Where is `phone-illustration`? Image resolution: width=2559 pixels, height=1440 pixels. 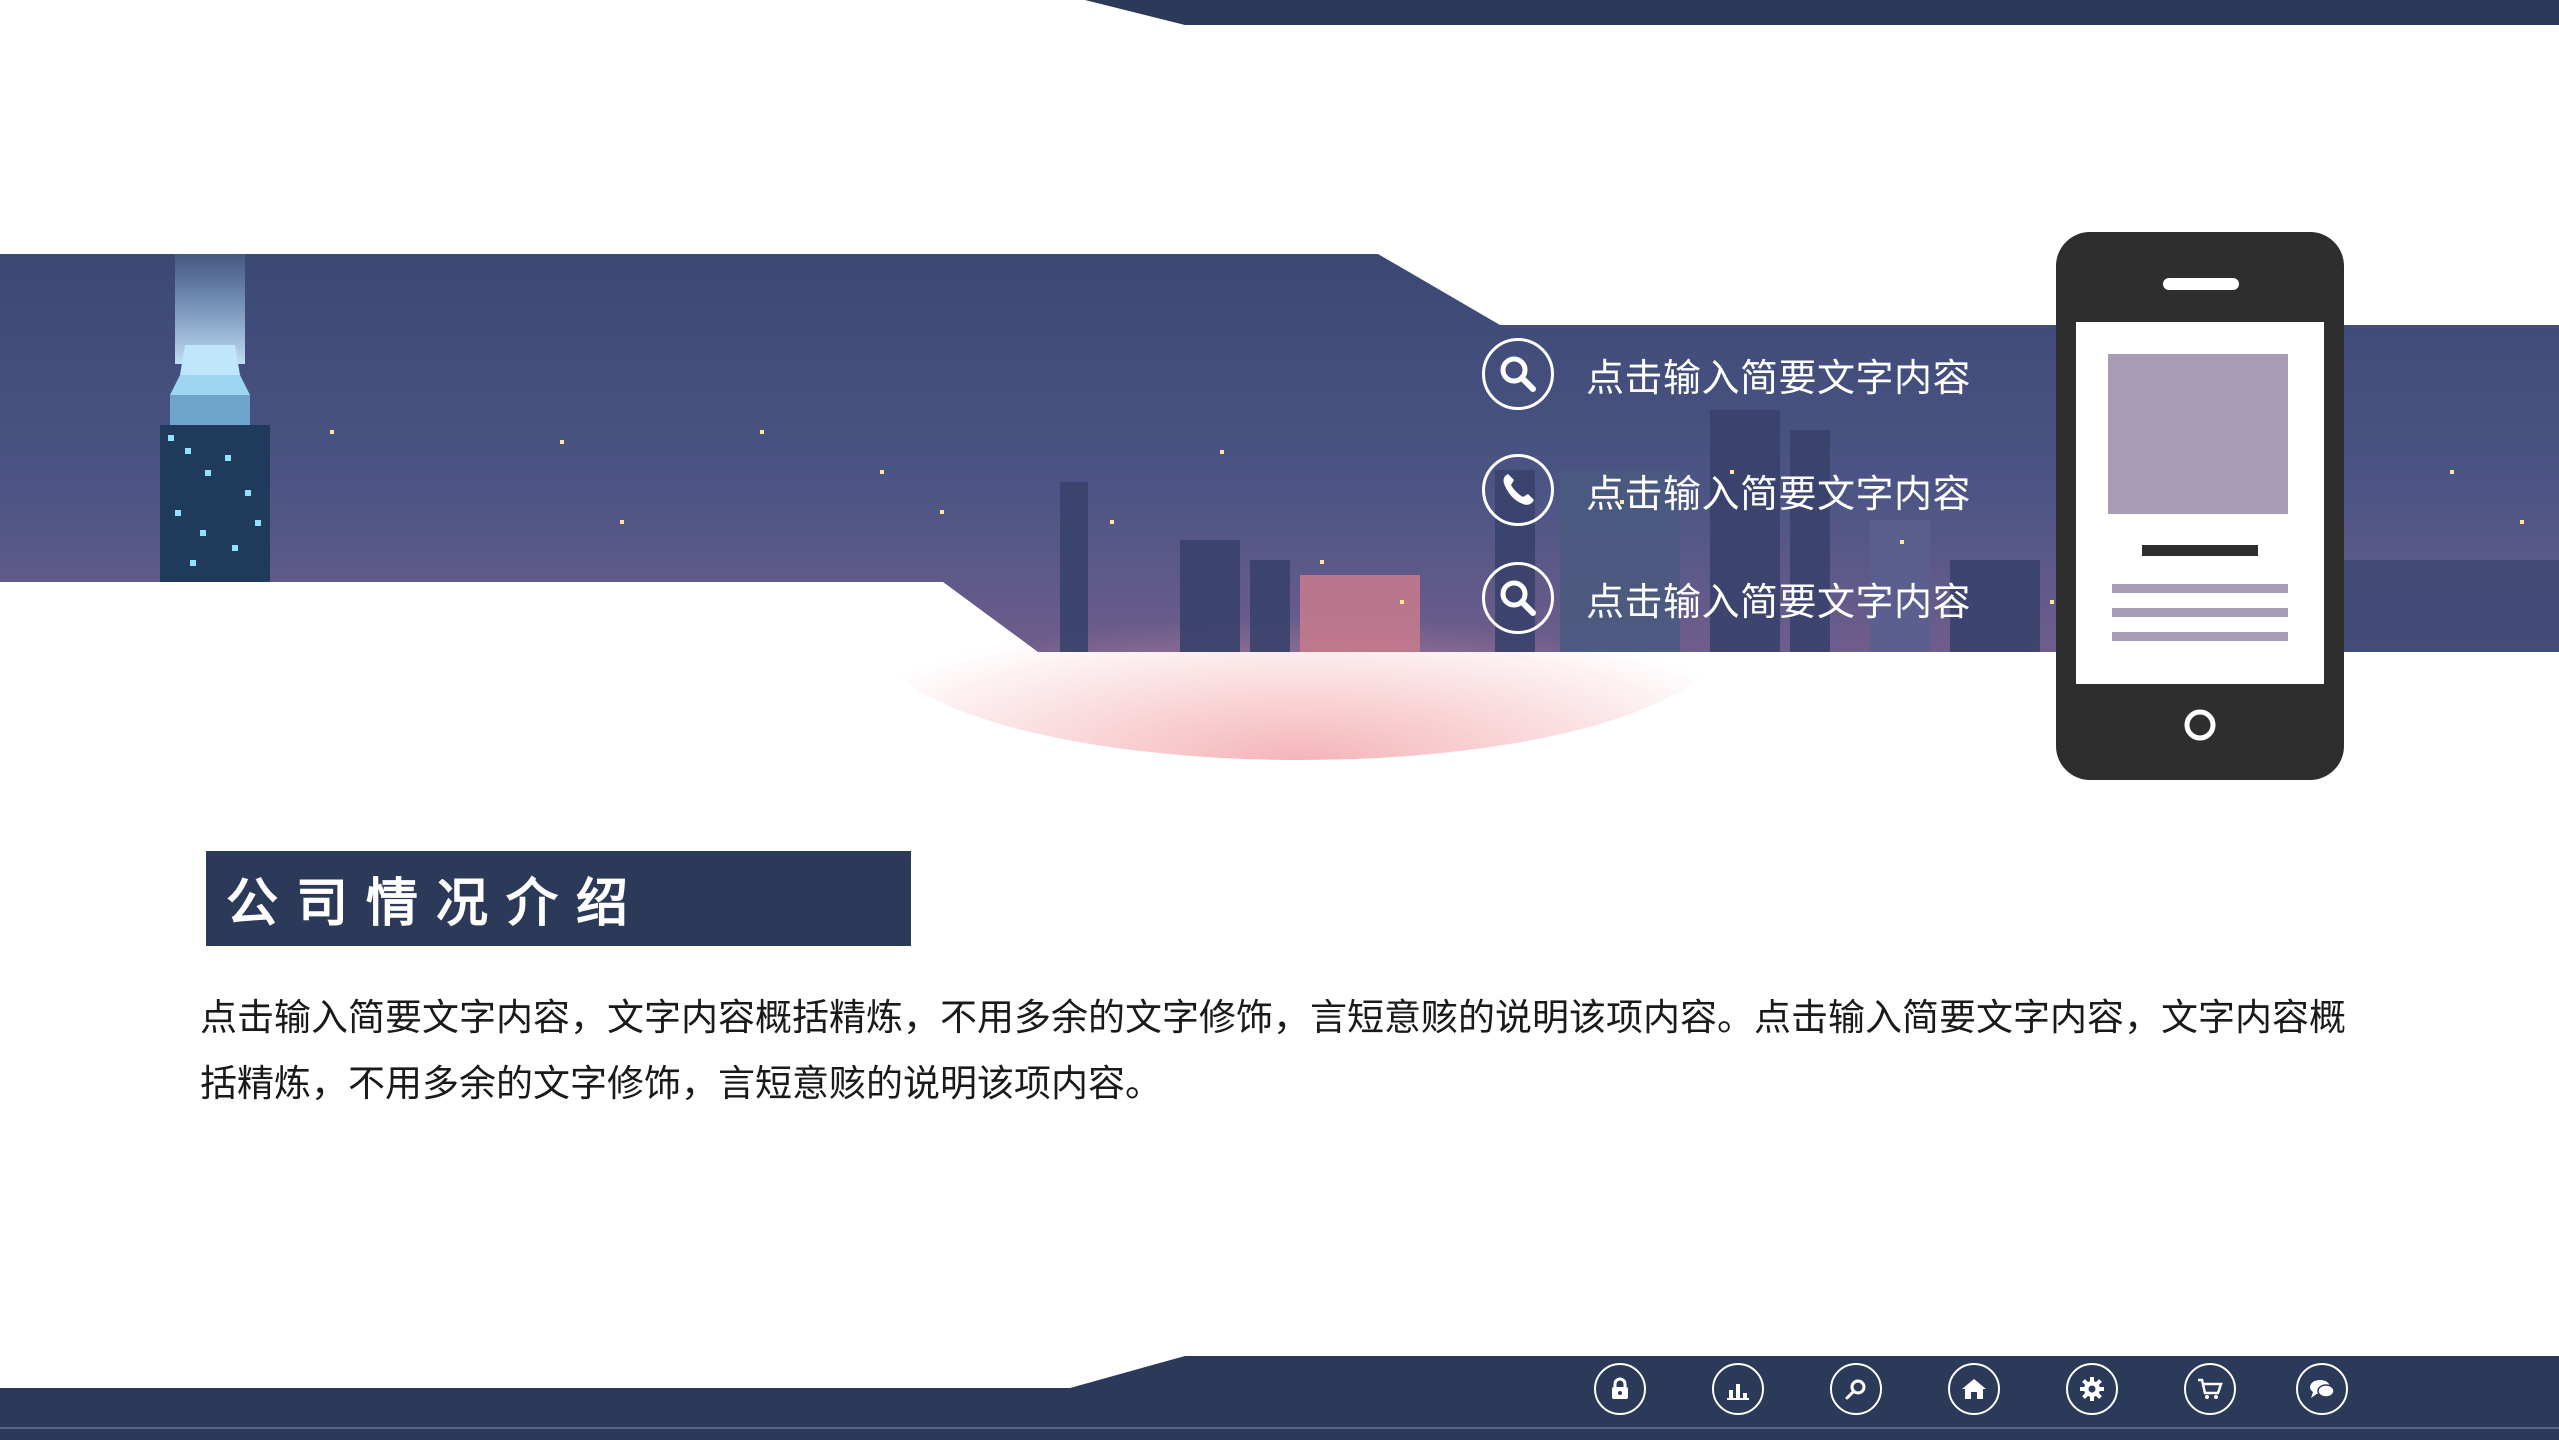 phone-illustration is located at coordinates (2200, 506).